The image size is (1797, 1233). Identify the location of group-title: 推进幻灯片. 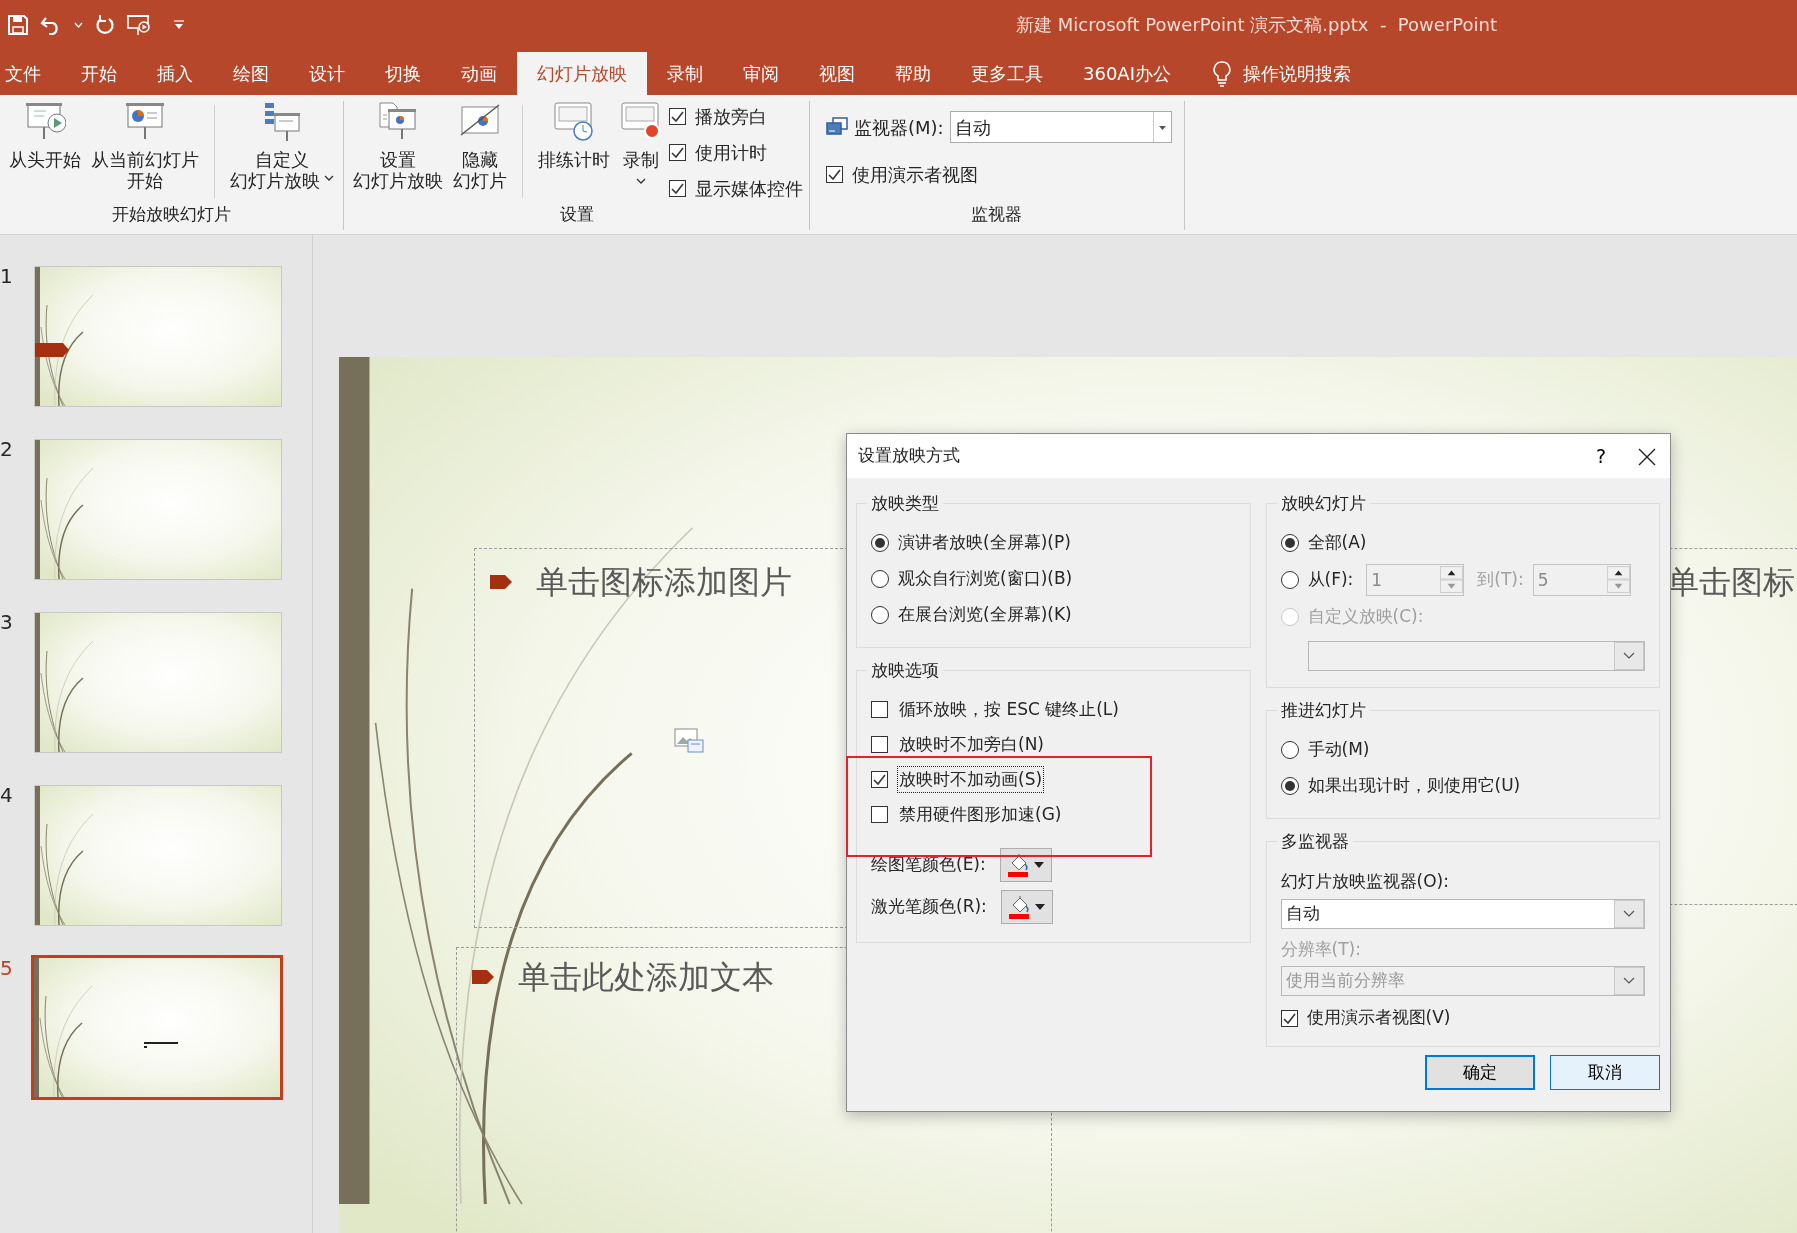
(1323, 710).